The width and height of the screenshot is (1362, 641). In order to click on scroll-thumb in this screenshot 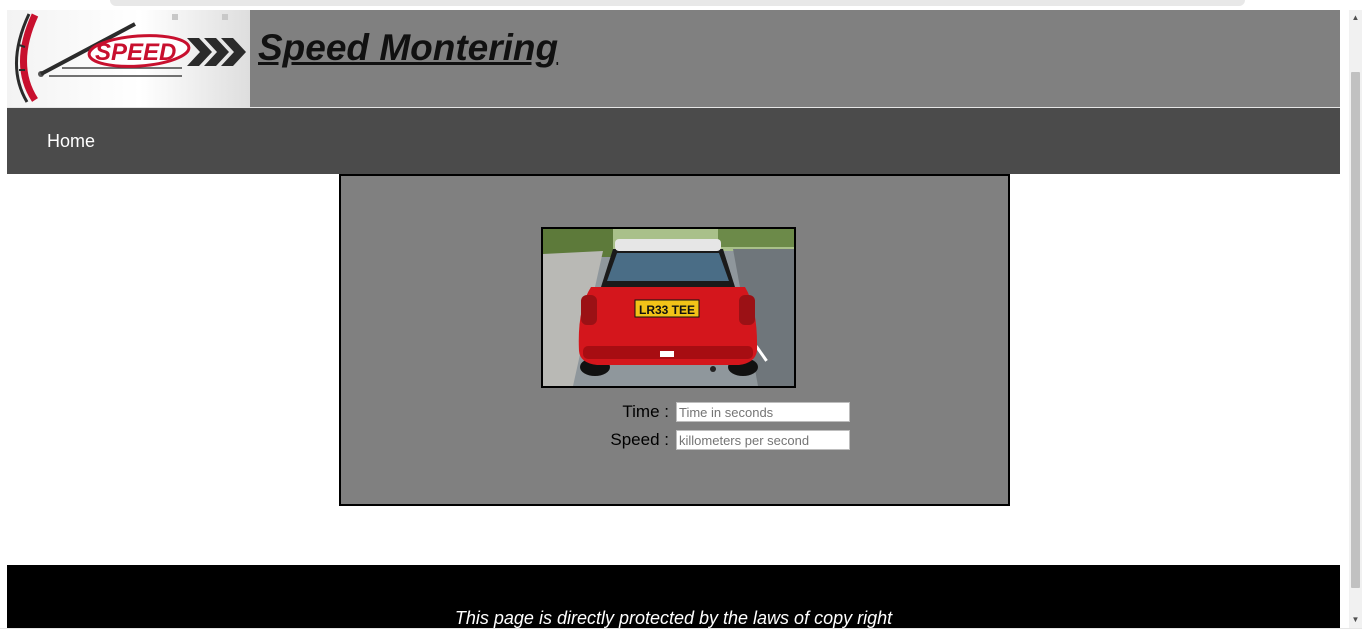, I will do `click(1355, 330)`.